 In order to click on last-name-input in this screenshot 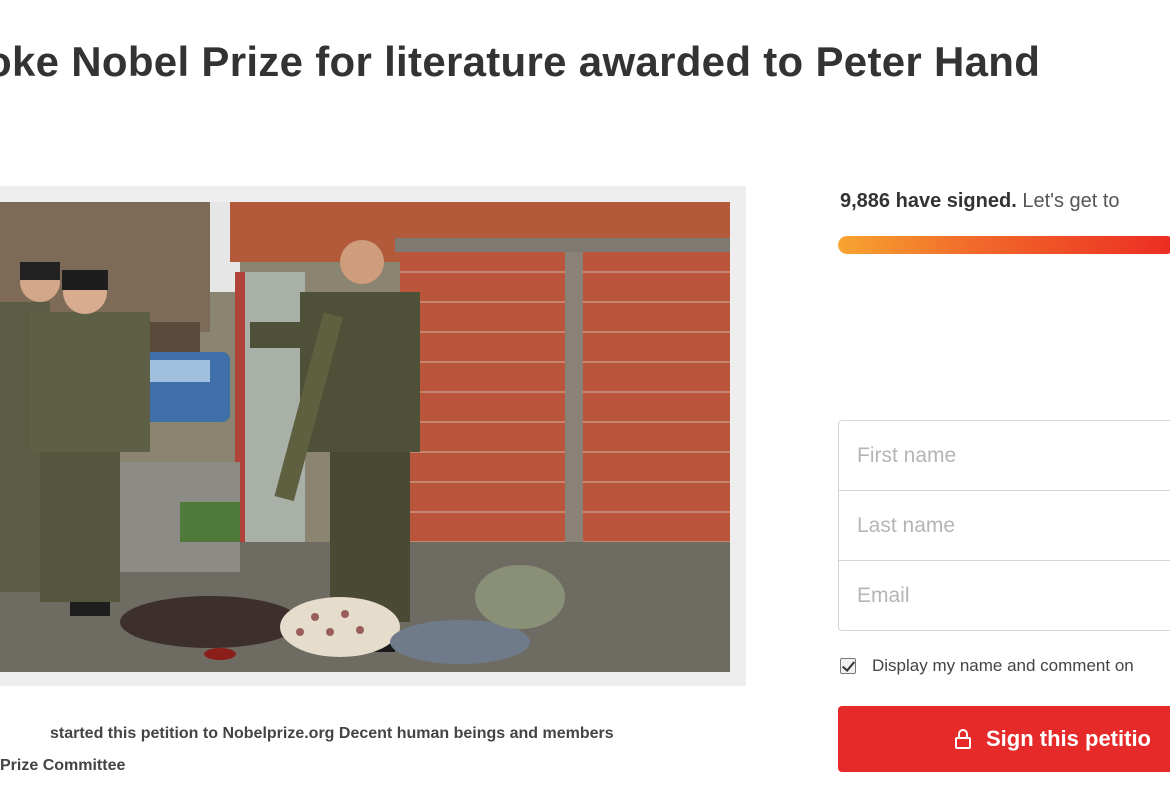, I will do `click(1004, 525)`.